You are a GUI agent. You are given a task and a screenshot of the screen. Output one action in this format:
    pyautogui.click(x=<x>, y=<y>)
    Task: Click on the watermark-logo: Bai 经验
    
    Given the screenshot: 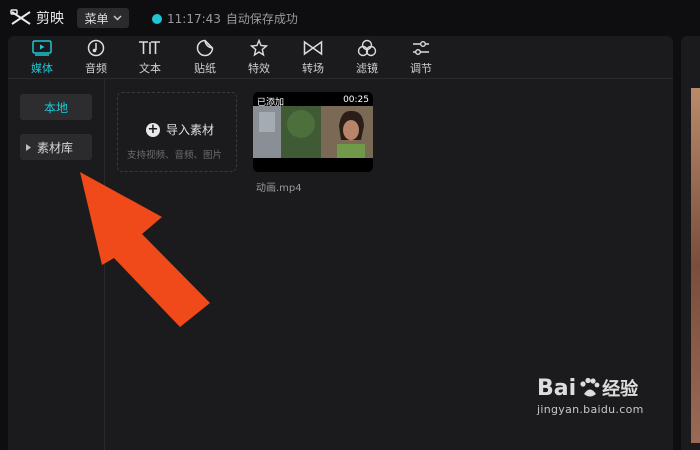 What is the action you would take?
    pyautogui.click(x=590, y=388)
    